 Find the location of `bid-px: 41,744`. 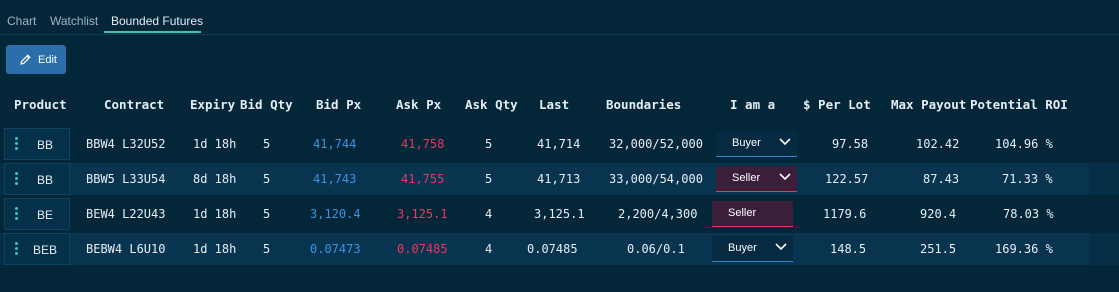

bid-px: 41,744 is located at coordinates (334, 144).